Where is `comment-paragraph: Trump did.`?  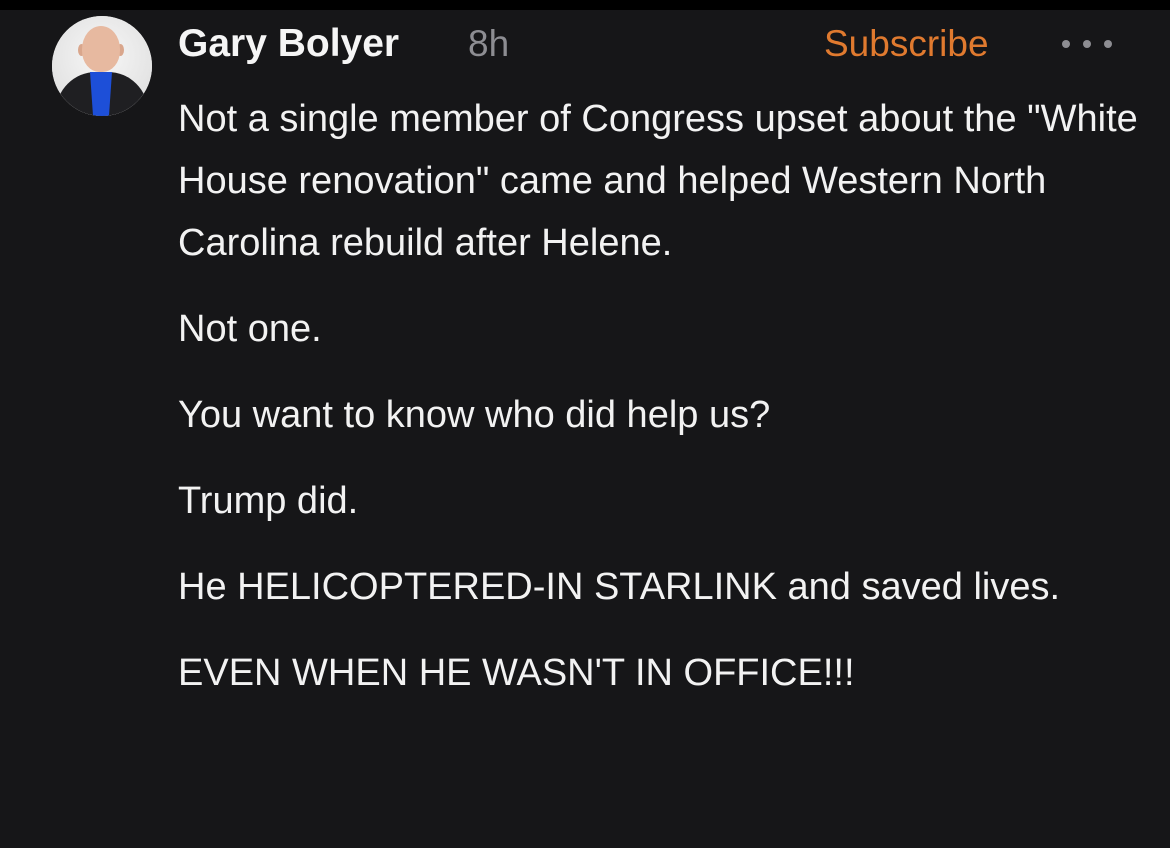
comment-paragraph: Trump did. is located at coordinates (268, 501).